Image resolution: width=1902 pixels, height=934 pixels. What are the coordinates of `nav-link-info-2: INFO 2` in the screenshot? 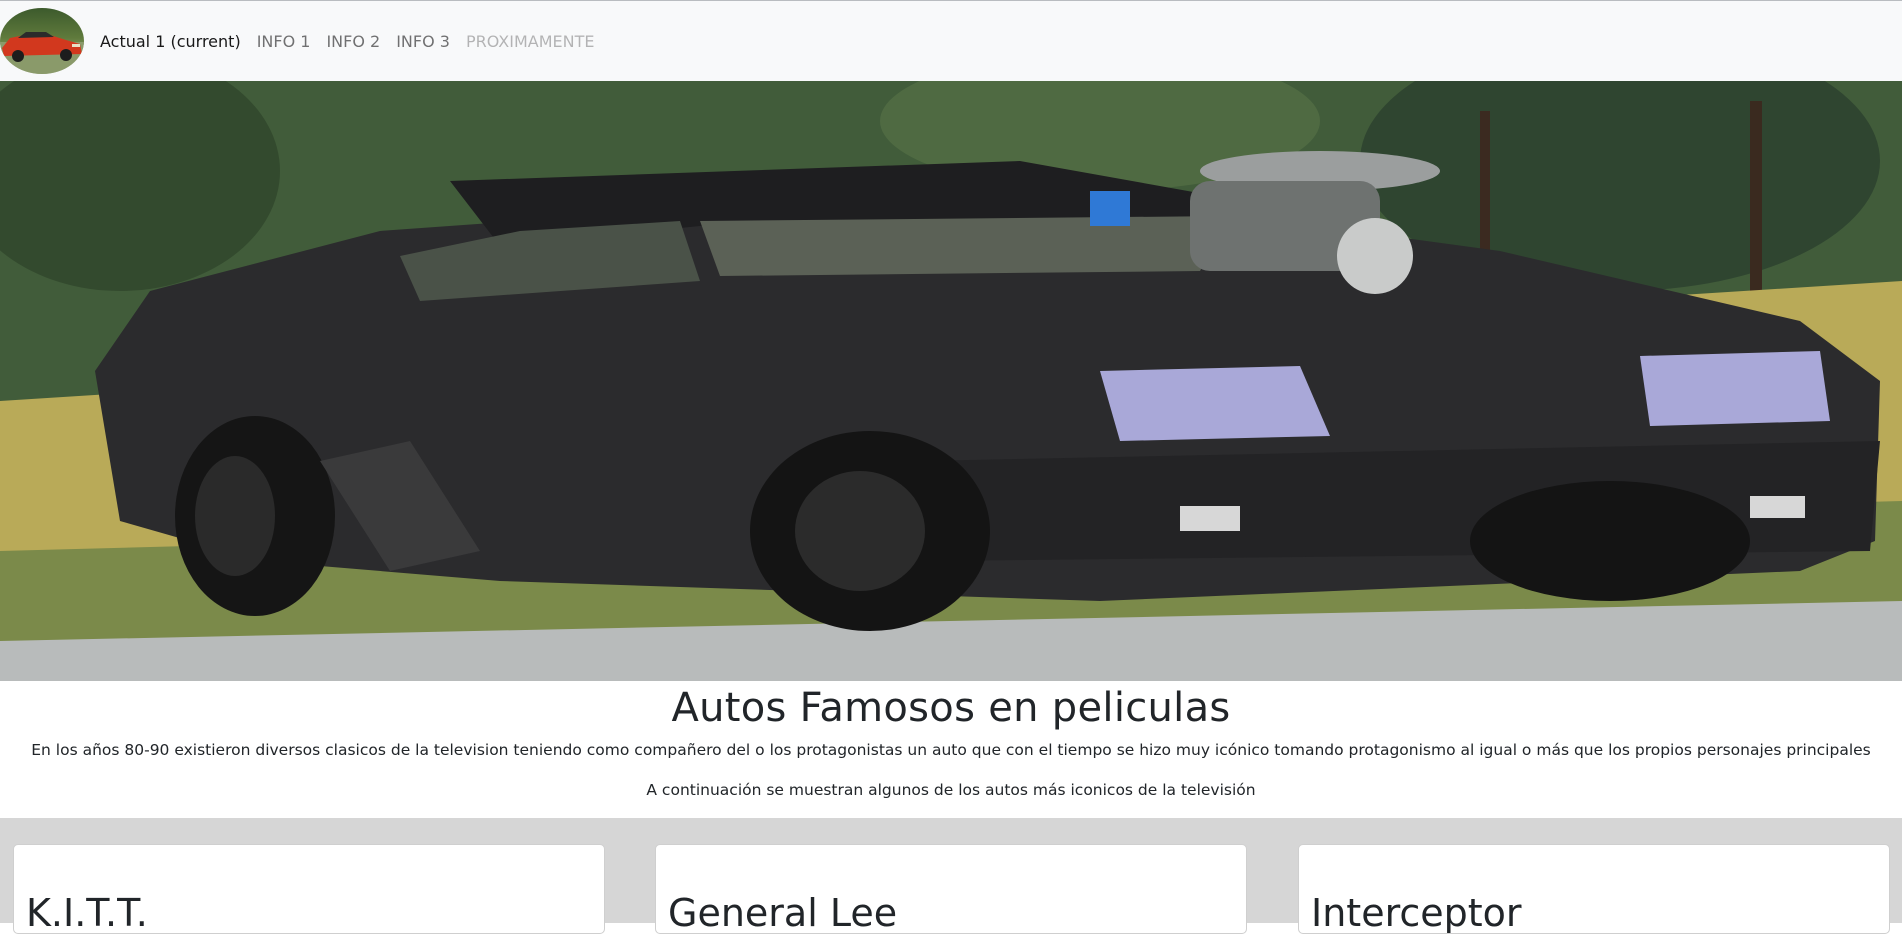 It's located at (353, 41).